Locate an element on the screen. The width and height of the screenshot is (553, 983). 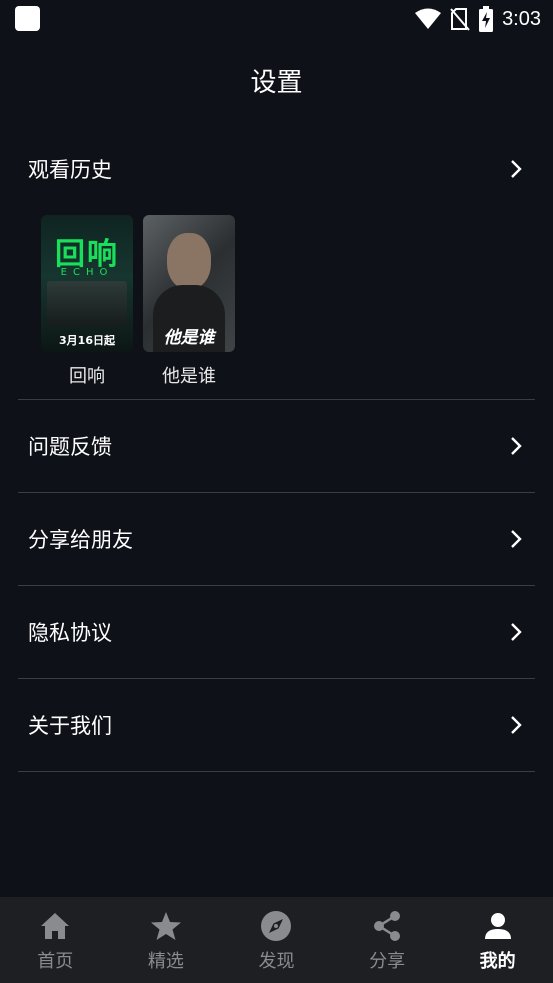
home-icon is located at coordinates (55, 926).